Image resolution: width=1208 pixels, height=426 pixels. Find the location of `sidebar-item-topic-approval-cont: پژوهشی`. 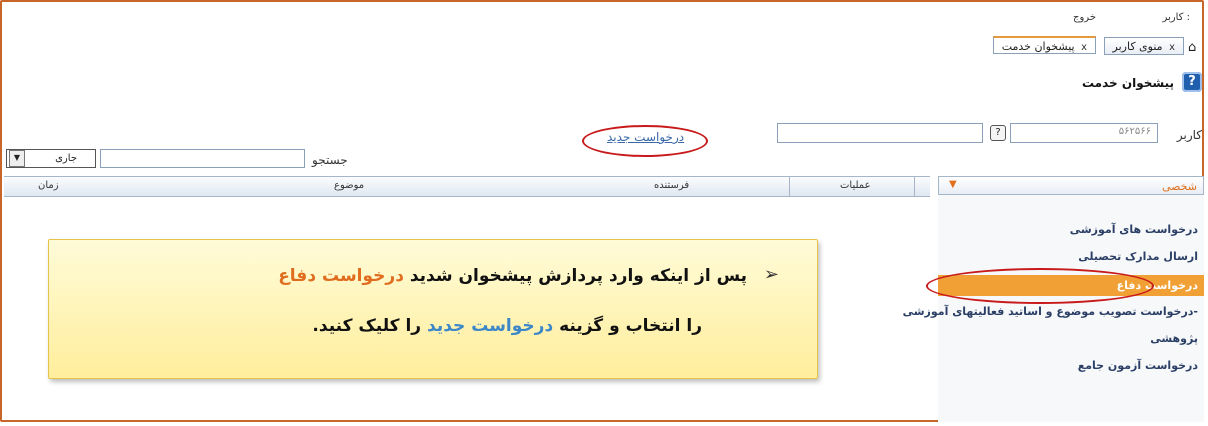

sidebar-item-topic-approval-cont: پژوهشی is located at coordinates (1174, 338).